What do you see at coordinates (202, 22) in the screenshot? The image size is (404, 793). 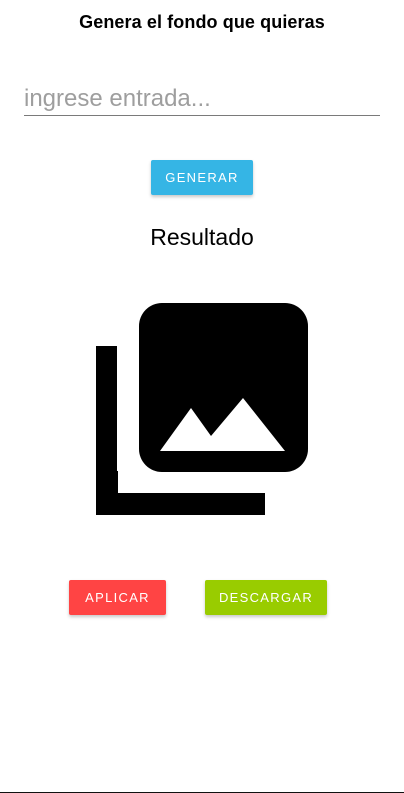 I see `page-title: Genera el fondo que quieras` at bounding box center [202, 22].